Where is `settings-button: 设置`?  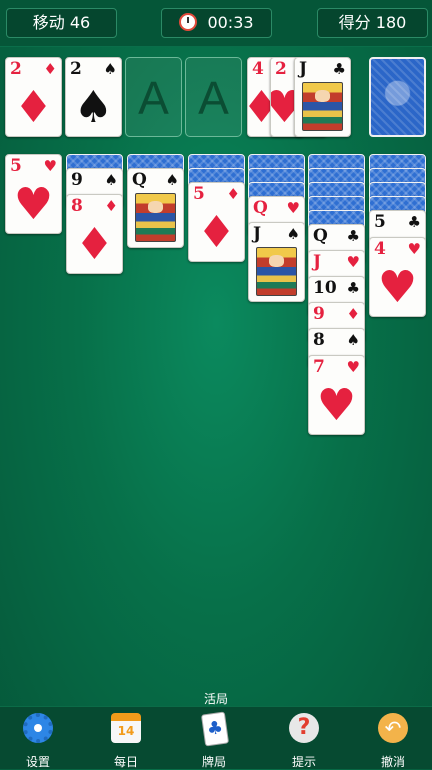
settings-button: 设置 is located at coordinates (38, 738).